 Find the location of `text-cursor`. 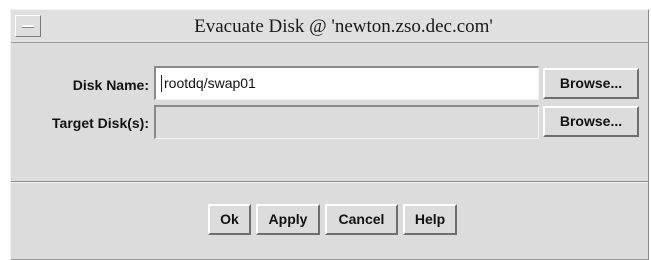

text-cursor is located at coordinates (161, 83).